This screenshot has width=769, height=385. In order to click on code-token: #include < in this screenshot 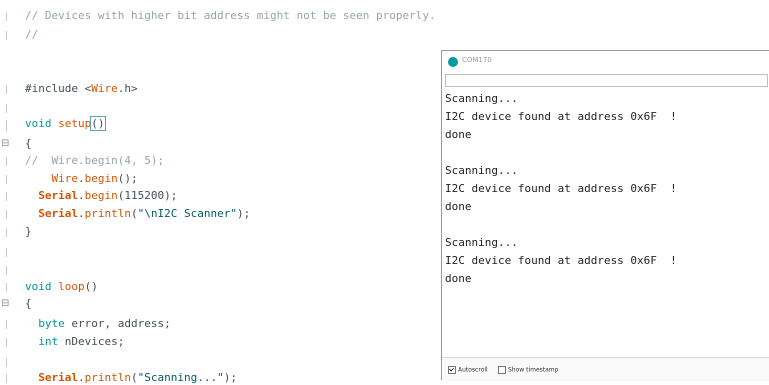, I will do `click(58, 88)`.